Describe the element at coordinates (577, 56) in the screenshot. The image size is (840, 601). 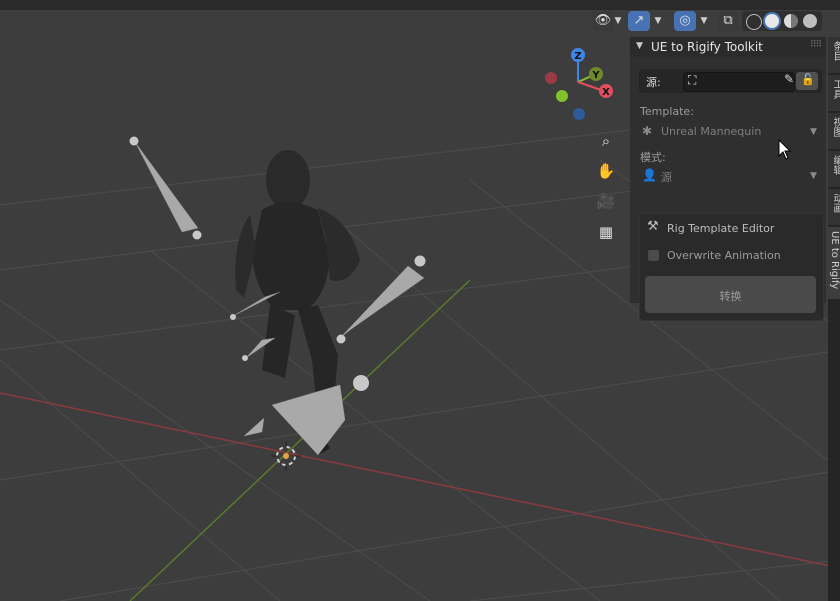
I see `gizmo-z-label: Z` at that location.